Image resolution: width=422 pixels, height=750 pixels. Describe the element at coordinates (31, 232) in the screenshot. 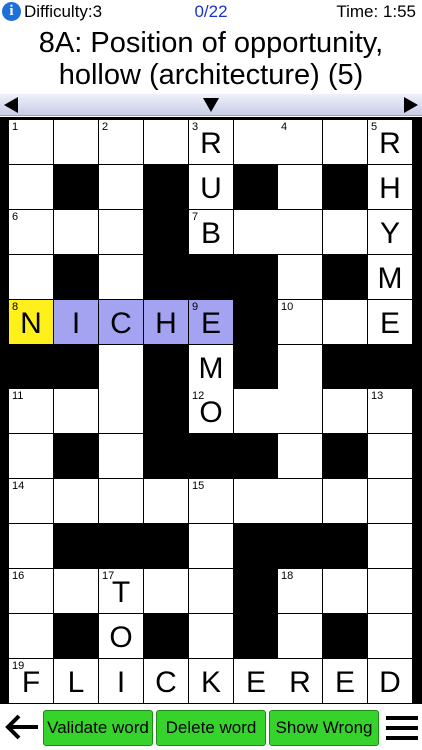

I see `grid-cell: 6` at that location.